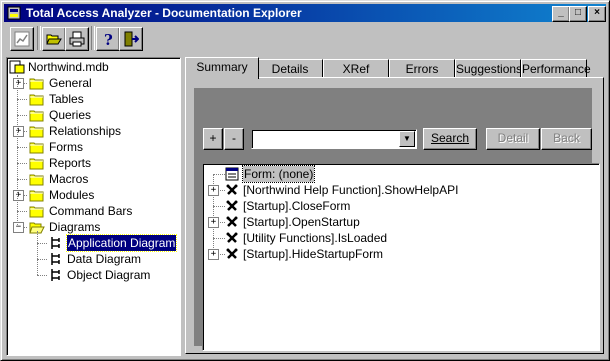 The width and height of the screenshot is (610, 361). What do you see at coordinates (92, 99) in the screenshot?
I see `tree-item: Tables` at bounding box center [92, 99].